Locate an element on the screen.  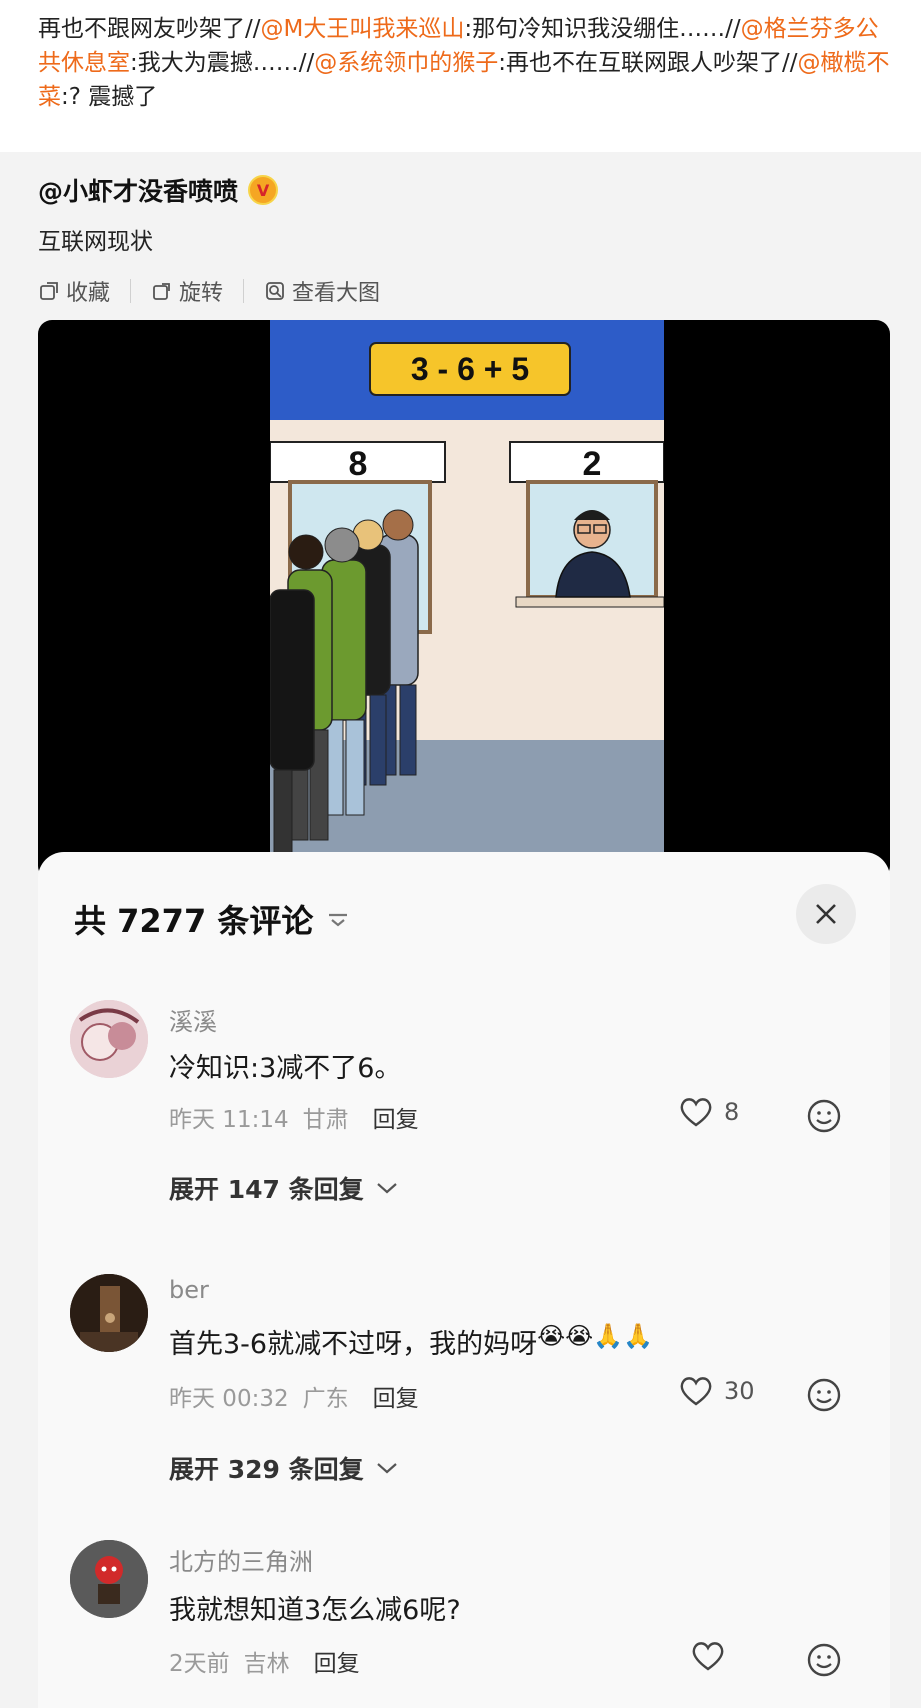
comment-time: 昨天 00:32 is located at coordinates (229, 1399).